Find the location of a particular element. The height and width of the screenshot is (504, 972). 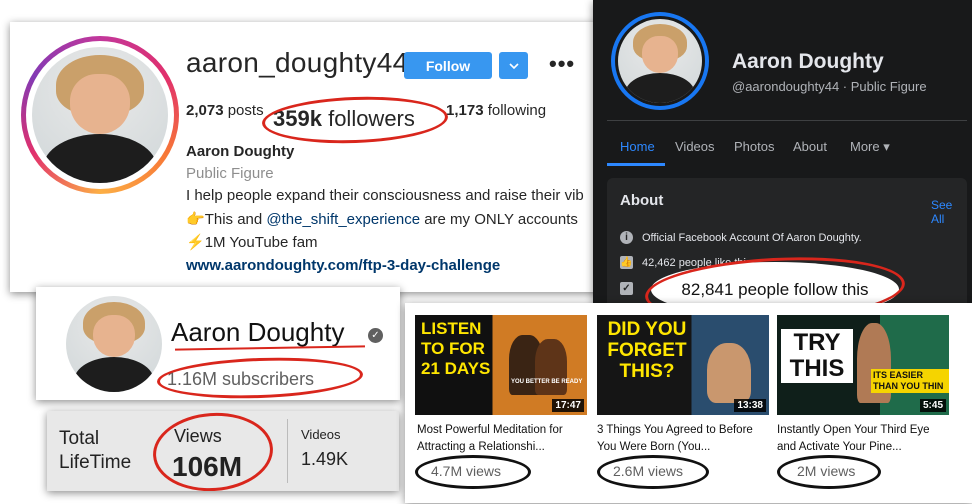

about-row: ✓ is located at coordinates (626, 288).